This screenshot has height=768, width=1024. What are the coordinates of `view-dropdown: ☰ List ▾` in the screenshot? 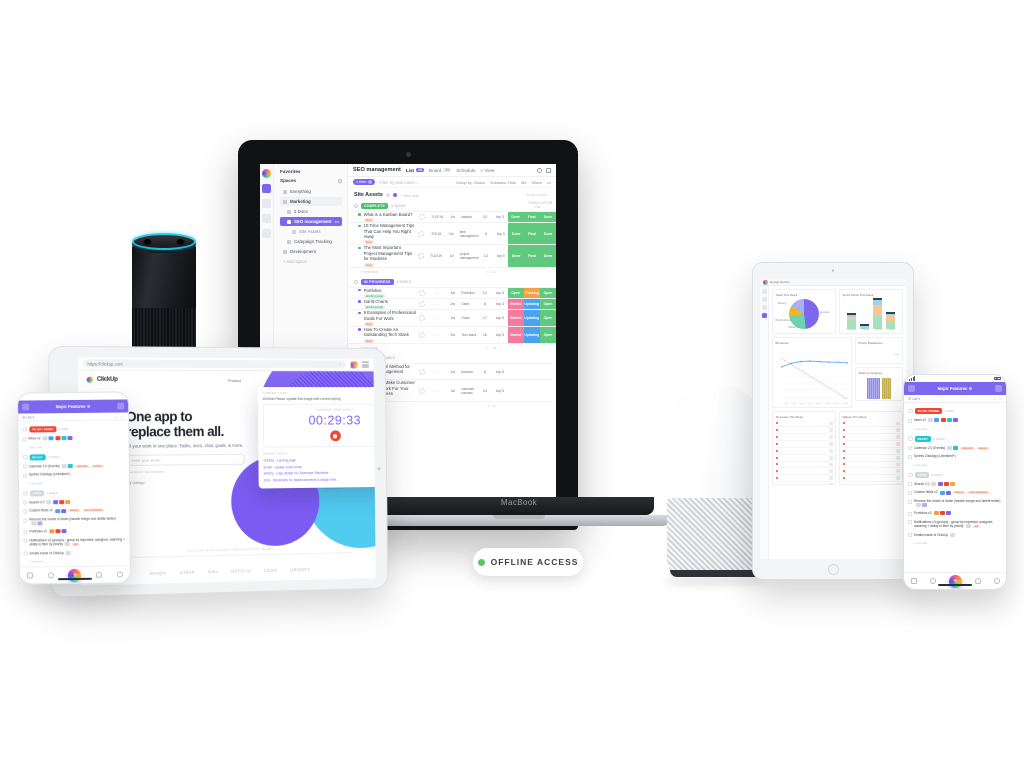 It's located at (914, 399).